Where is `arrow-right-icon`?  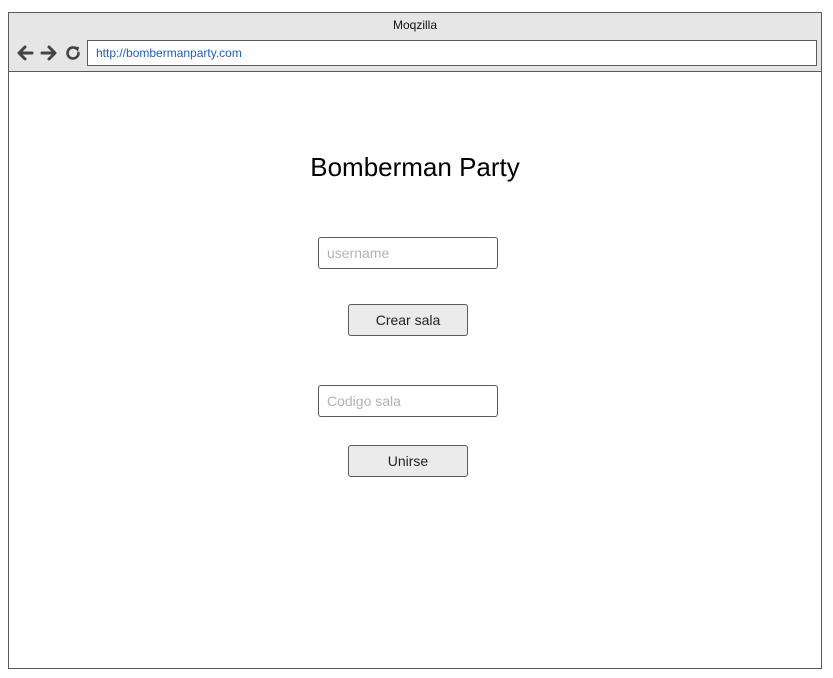 arrow-right-icon is located at coordinates (48, 53).